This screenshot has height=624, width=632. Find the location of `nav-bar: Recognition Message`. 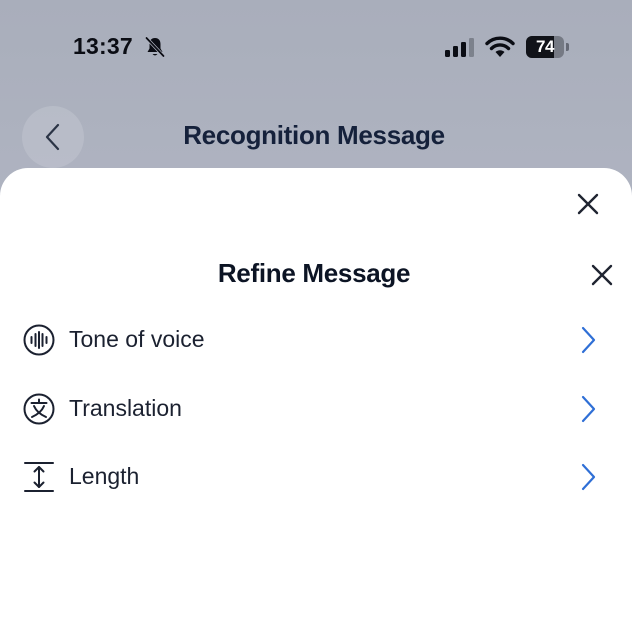

nav-bar: Recognition Message is located at coordinates (316, 135).